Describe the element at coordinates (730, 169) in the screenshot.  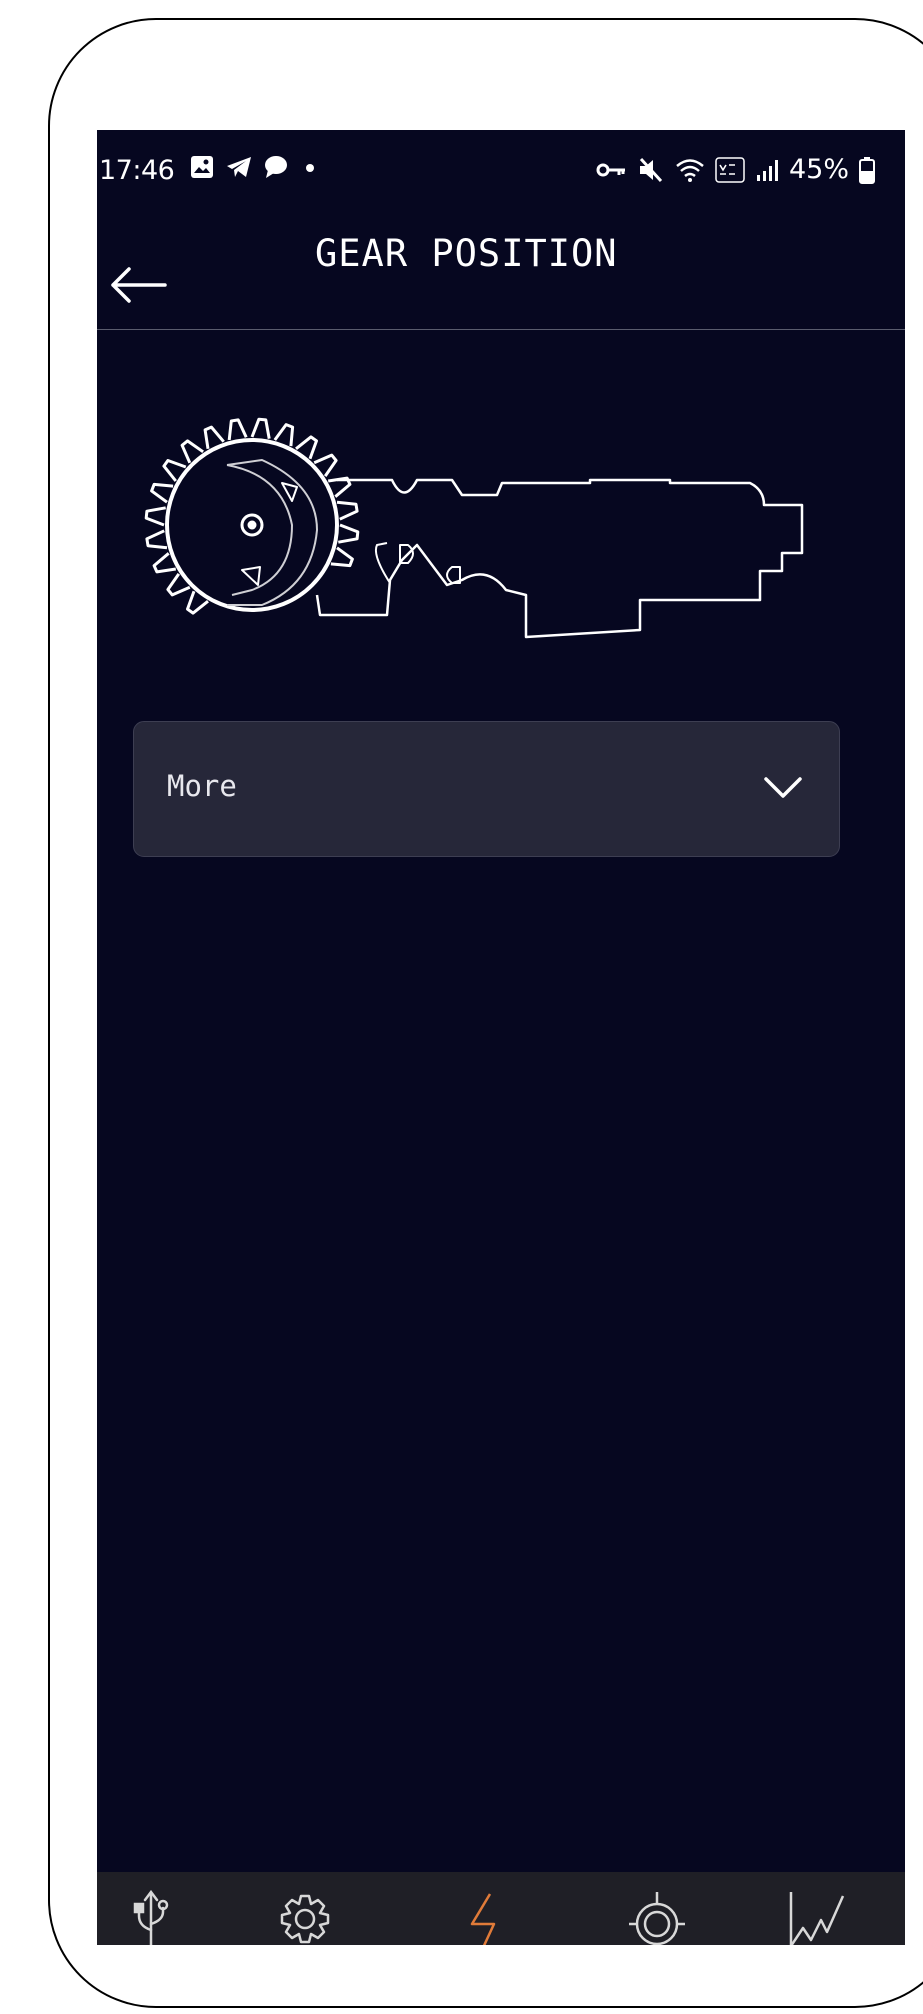
I see `volte-icon` at that location.